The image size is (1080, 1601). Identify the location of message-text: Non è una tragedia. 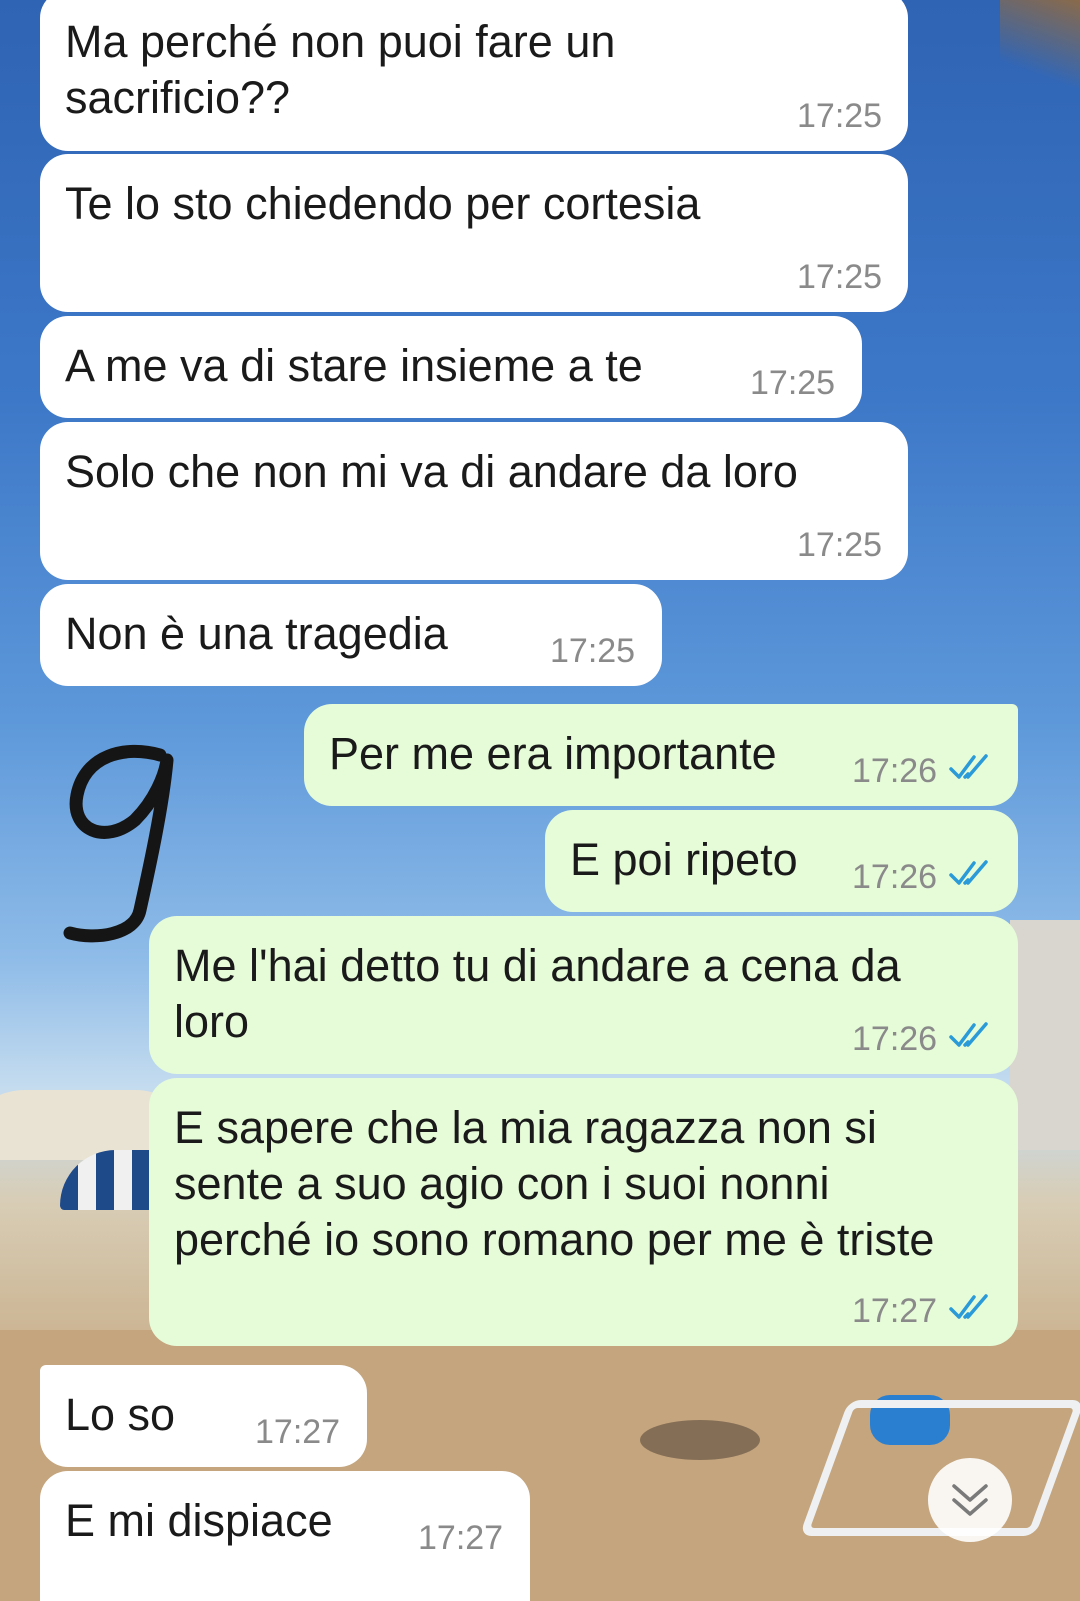
(256, 633).